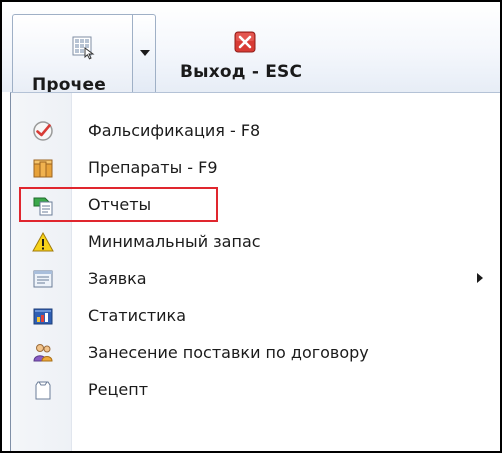 This screenshot has height=453, width=502. Describe the element at coordinates (480, 278) in the screenshot. I see `chevron-right-icon` at that location.